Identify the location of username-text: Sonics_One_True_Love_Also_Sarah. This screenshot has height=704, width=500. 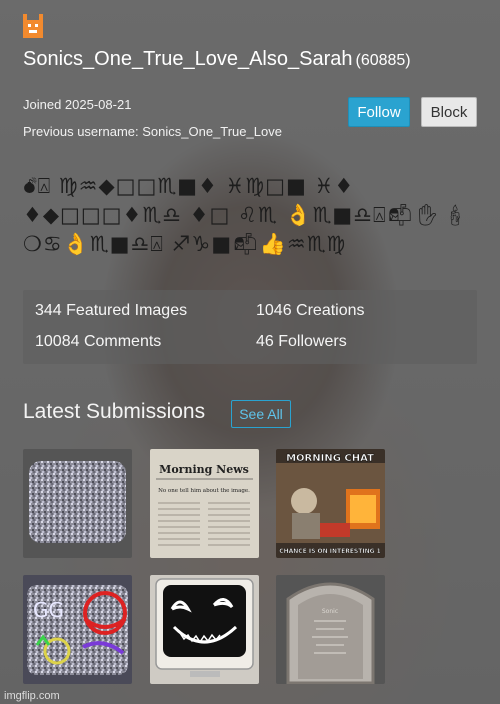
(188, 59).